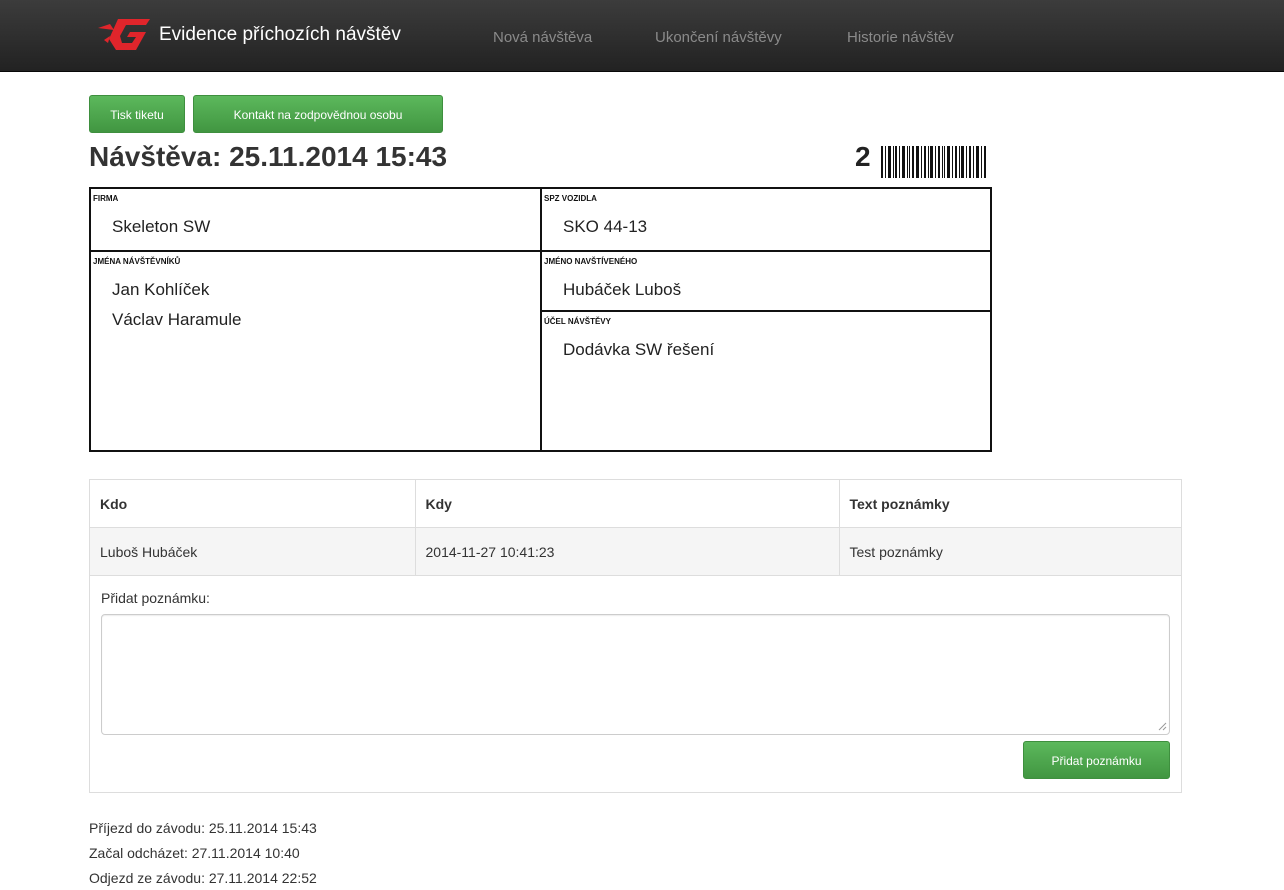 This screenshot has height=890, width=1284. What do you see at coordinates (635, 674) in the screenshot?
I see `note-textarea` at bounding box center [635, 674].